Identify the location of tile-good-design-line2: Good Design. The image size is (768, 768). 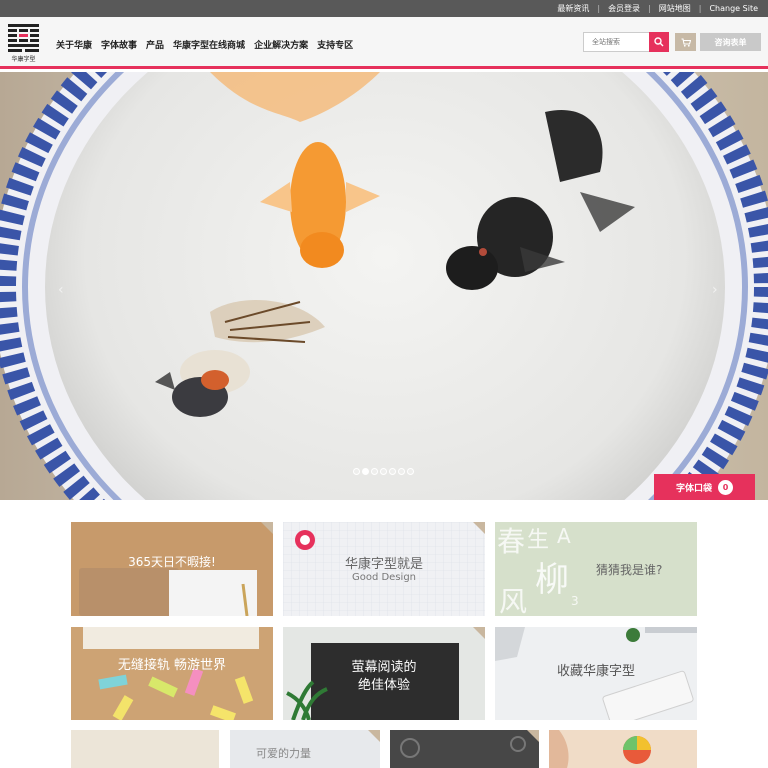
(384, 577).